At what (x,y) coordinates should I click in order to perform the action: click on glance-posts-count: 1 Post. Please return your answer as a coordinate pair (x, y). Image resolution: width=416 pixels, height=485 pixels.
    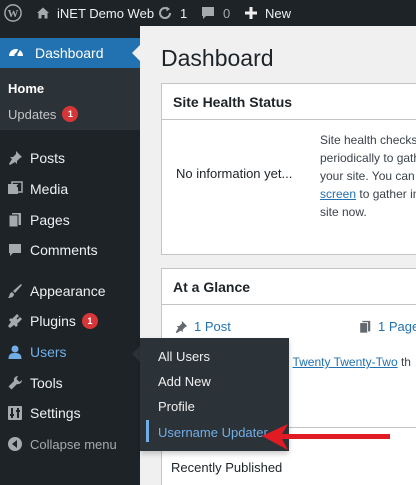
    Looking at the image, I should click on (212, 326).